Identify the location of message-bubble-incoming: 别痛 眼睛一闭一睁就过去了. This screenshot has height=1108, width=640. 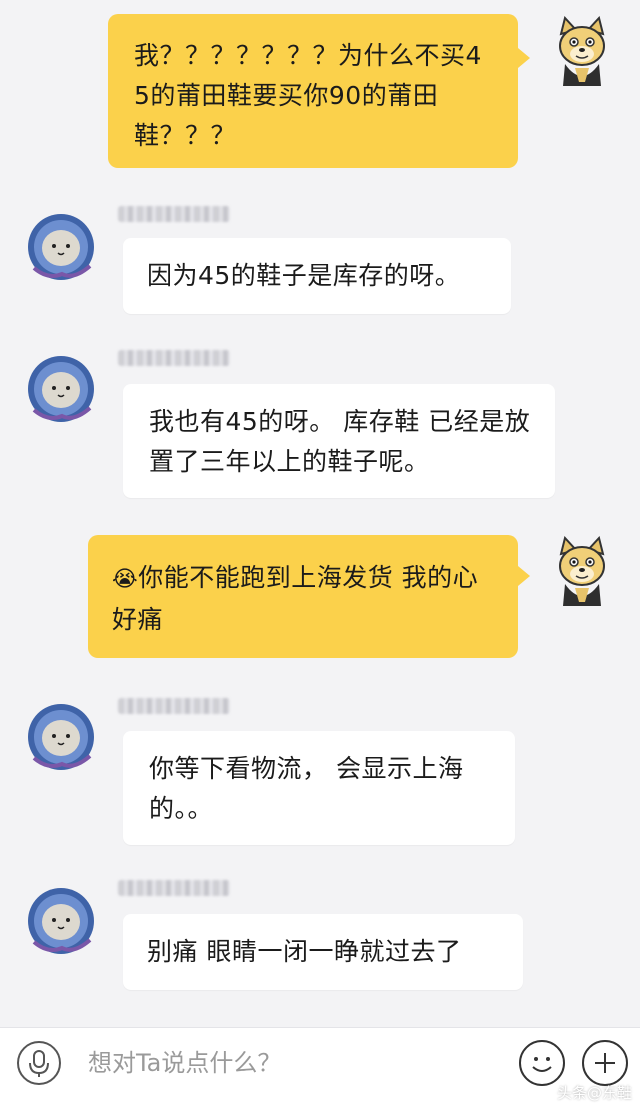
(323, 952).